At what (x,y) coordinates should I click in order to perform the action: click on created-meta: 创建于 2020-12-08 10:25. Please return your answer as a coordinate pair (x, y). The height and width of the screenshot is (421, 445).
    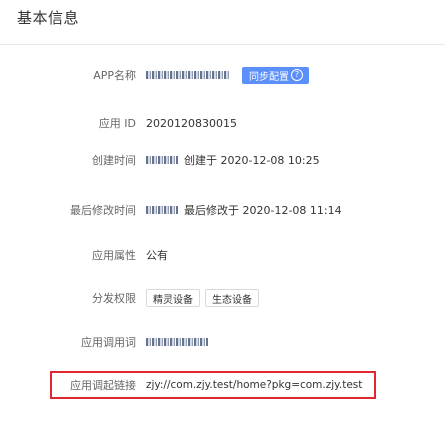
    Looking at the image, I should click on (252, 160).